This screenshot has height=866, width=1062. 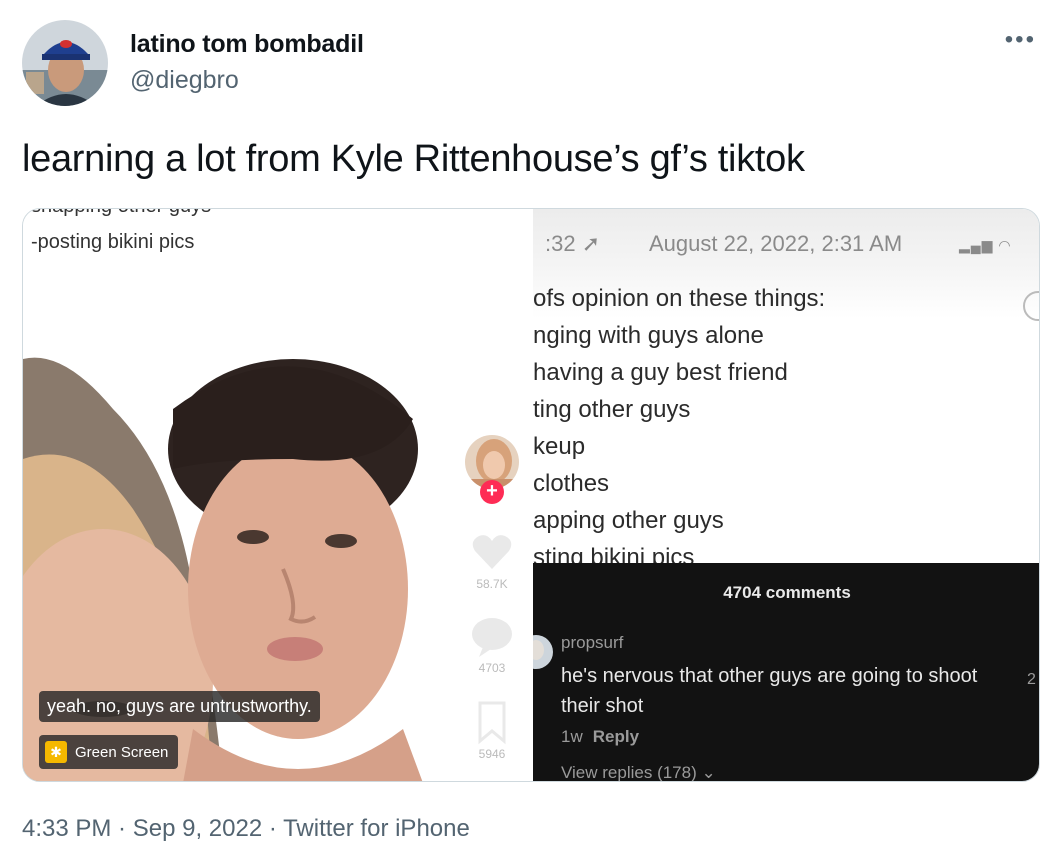 What do you see at coordinates (559, 446) in the screenshot?
I see `list-line: keup` at bounding box center [559, 446].